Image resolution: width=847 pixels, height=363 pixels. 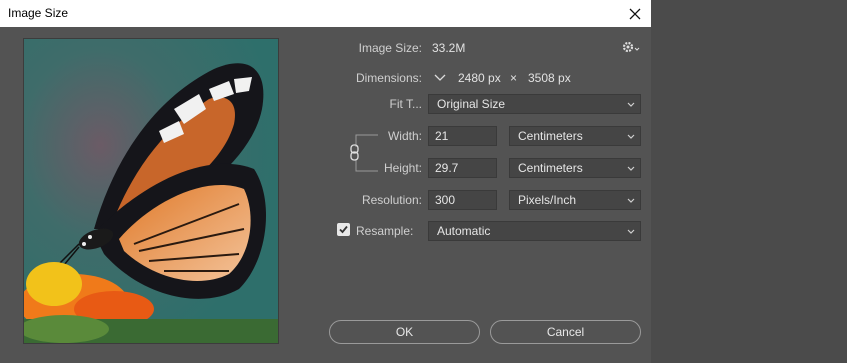 What do you see at coordinates (390, 48) in the screenshot?
I see `image-size-label: Image Size:` at bounding box center [390, 48].